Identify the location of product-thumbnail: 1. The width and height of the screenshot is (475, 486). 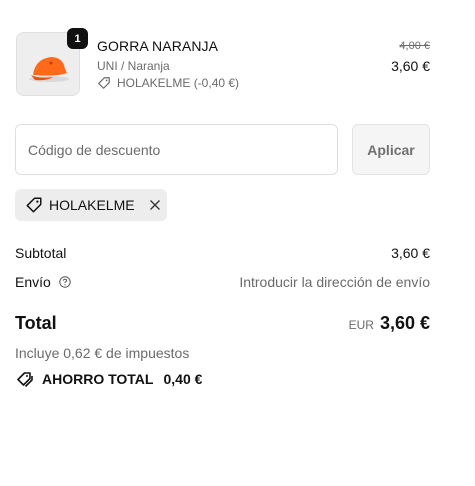
(52, 62).